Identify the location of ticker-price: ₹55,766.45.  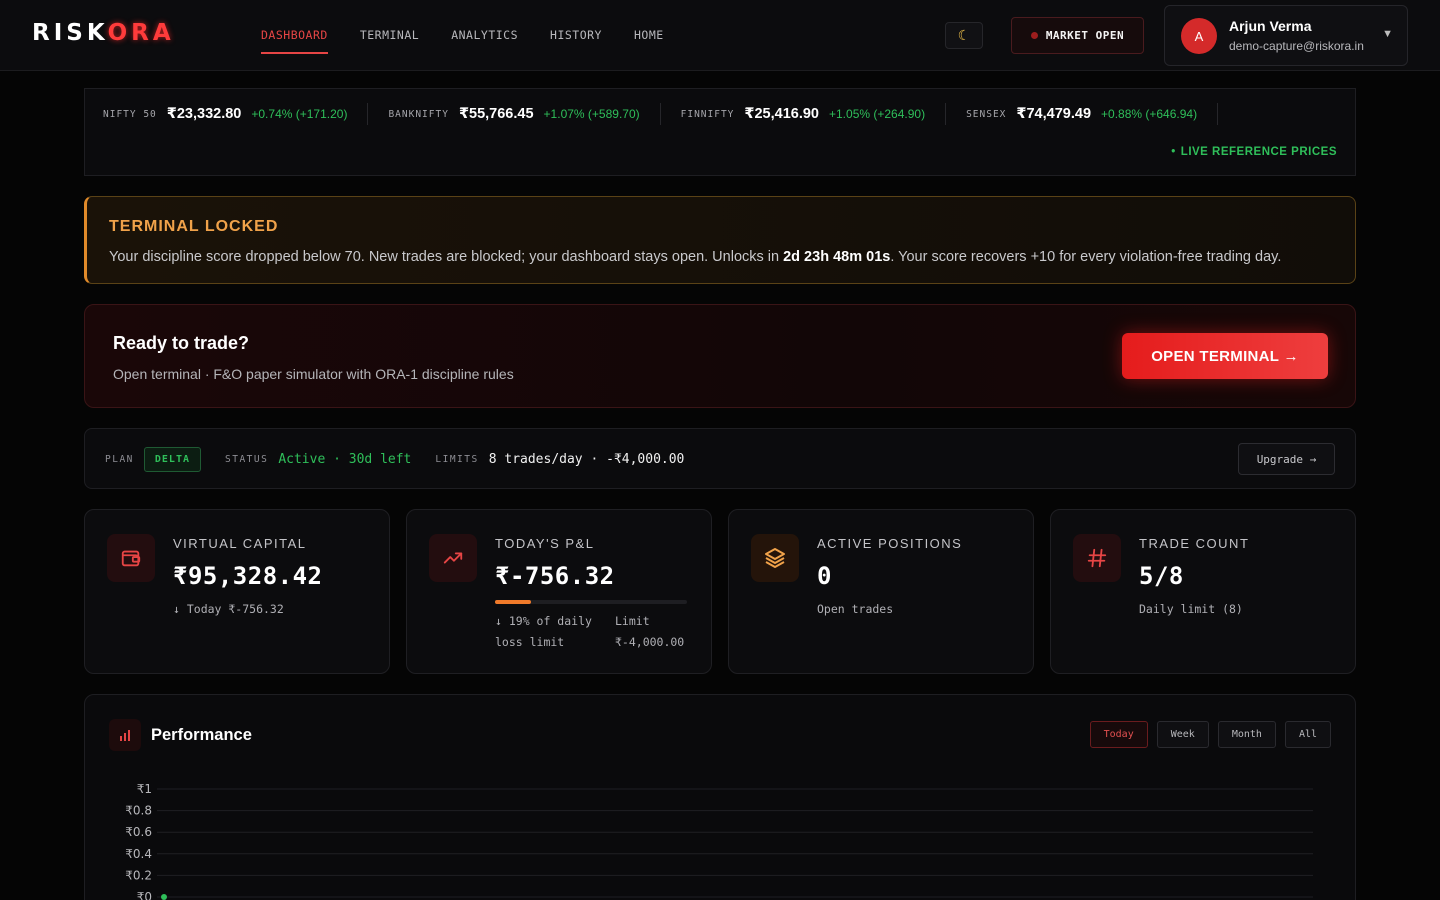
(496, 114).